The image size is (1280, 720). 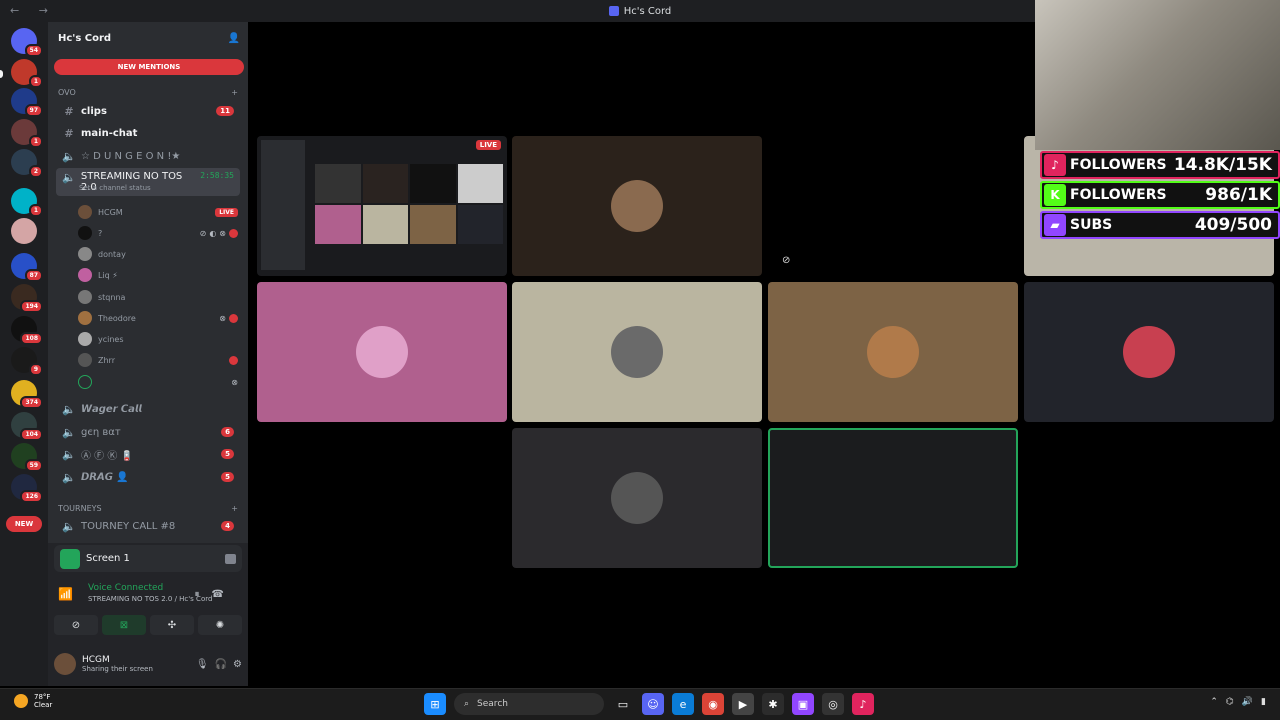 What do you see at coordinates (221, 664) in the screenshot?
I see `headphones-icon: 🎧` at bounding box center [221, 664].